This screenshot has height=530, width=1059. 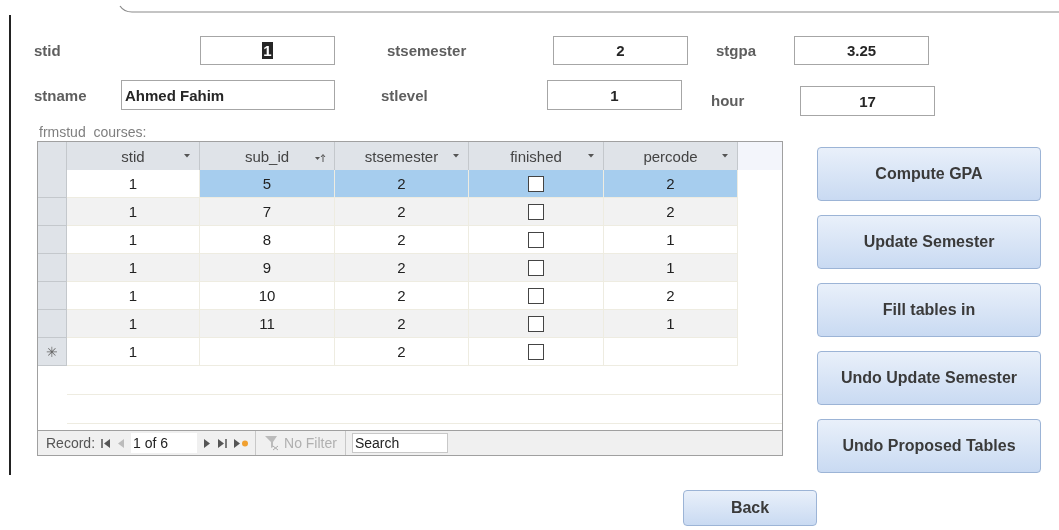 I want to click on subform-label: frmstud courses:, so click(x=93, y=132).